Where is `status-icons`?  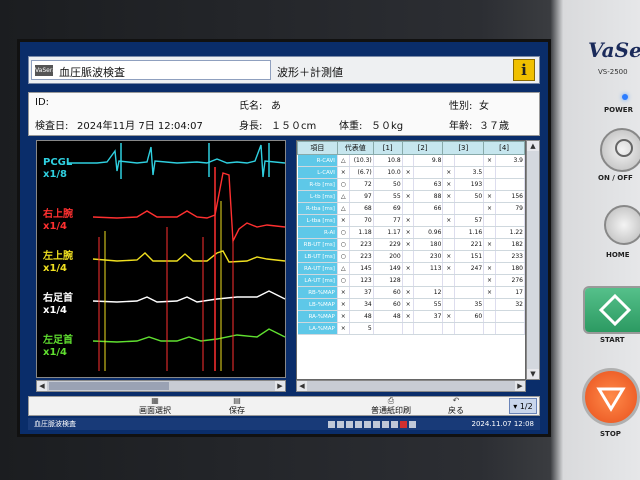
status-icons is located at coordinates (373, 424).